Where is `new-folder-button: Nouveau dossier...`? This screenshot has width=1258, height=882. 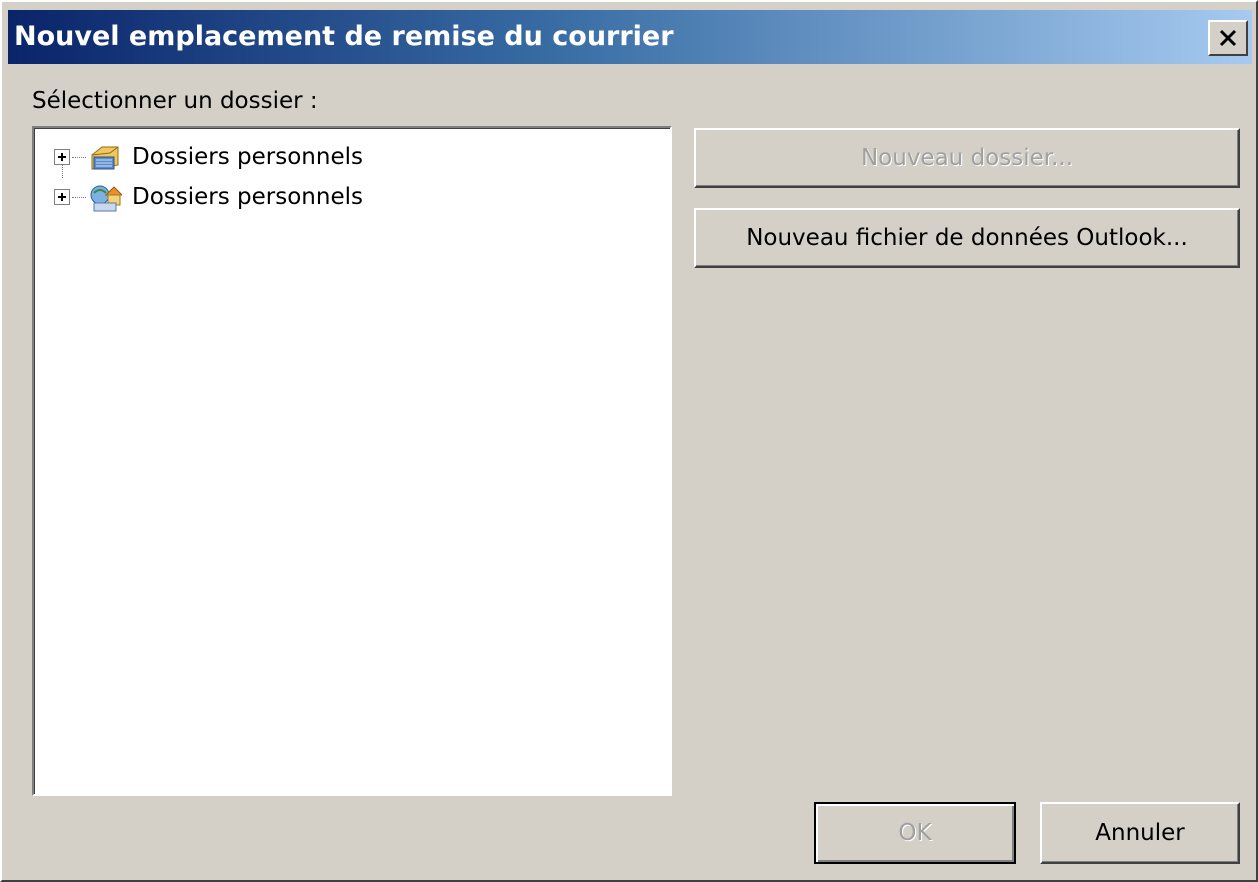
new-folder-button: Nouveau dossier... is located at coordinates (967, 158).